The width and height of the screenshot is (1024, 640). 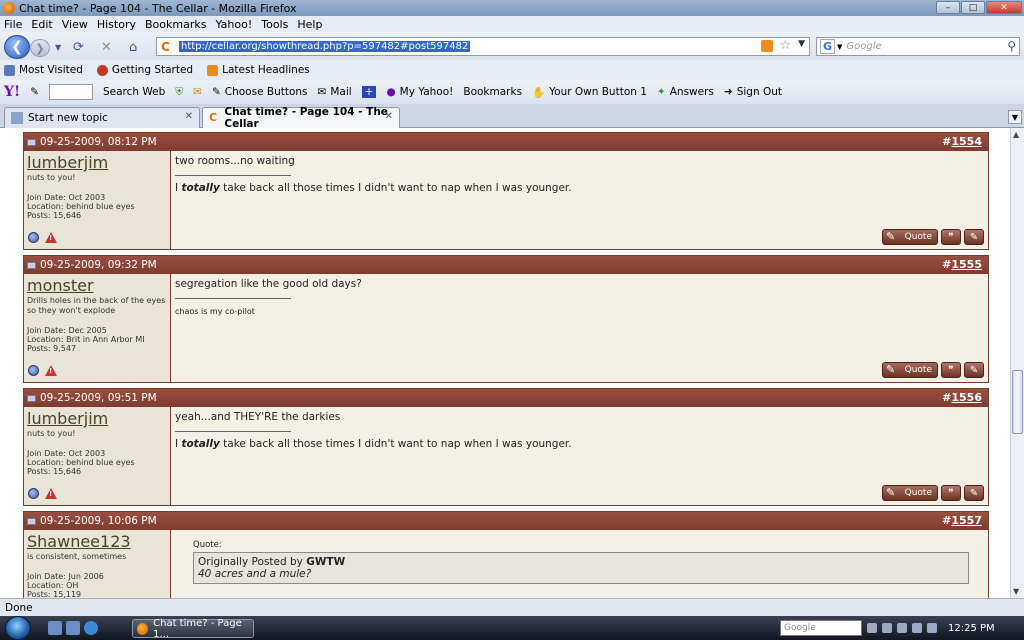 I want to click on search-box: G ▼ Google ⚲, so click(x=918, y=46).